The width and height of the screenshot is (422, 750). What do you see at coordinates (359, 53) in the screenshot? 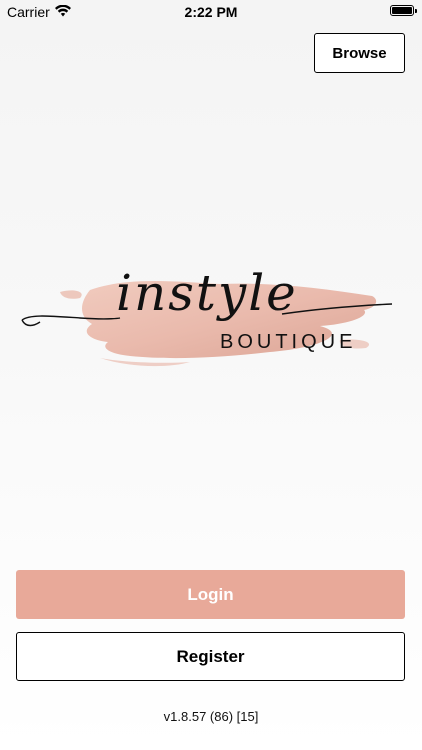
I see `browse-button: Browse` at bounding box center [359, 53].